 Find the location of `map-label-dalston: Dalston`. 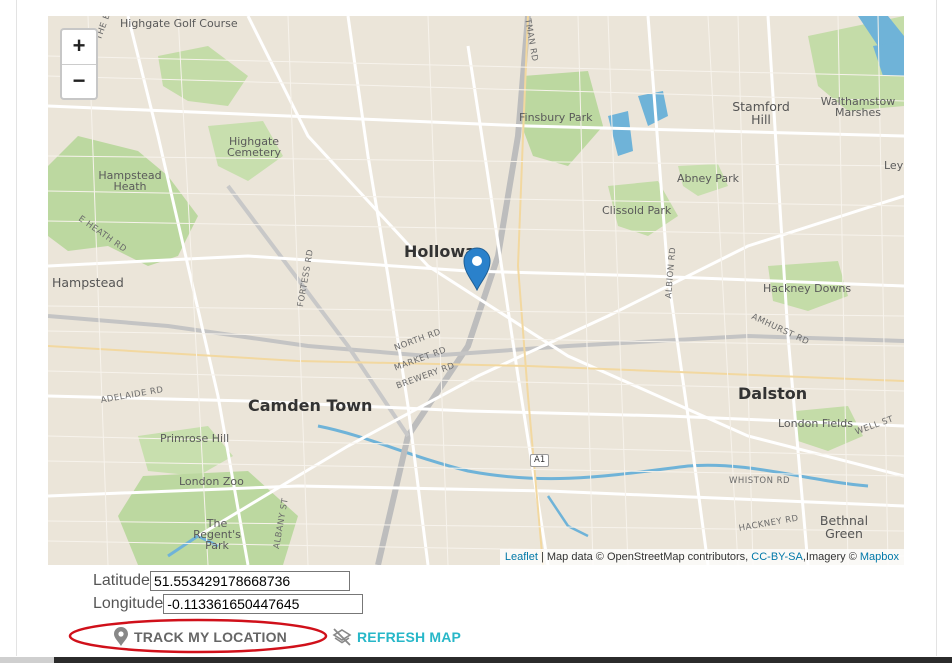

map-label-dalston: Dalston is located at coordinates (773, 393).